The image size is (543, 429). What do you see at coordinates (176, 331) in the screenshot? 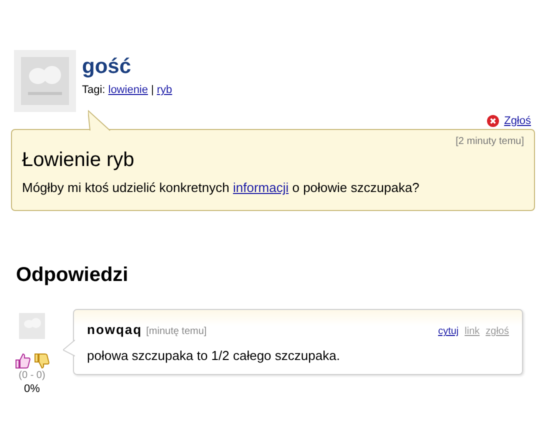
I see `timestamp: [minutę temu]` at bounding box center [176, 331].